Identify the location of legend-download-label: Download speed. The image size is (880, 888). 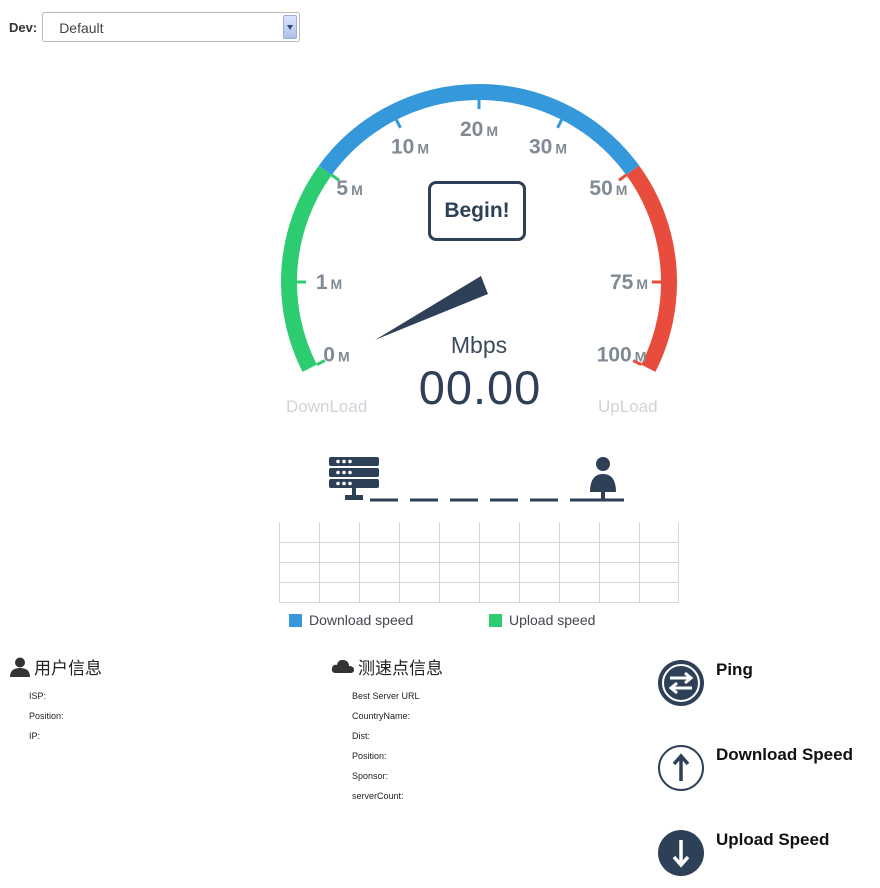
(361, 620).